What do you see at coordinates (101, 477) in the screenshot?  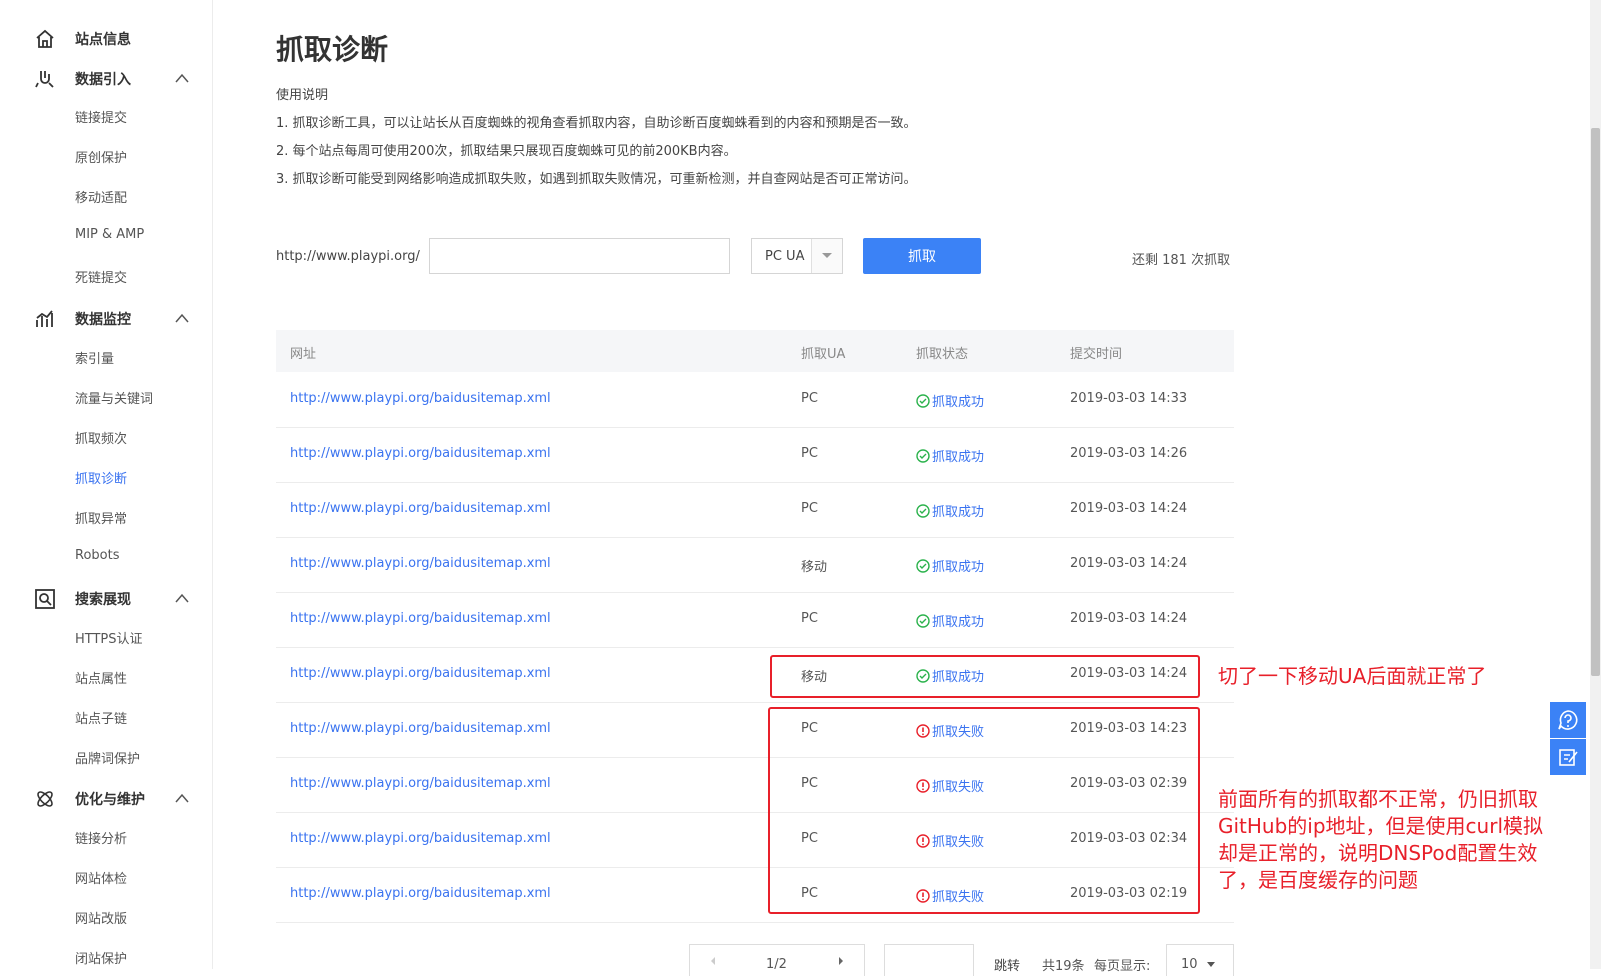 I see `sidebar-item-crawl-diagnosis: 抓取诊断` at bounding box center [101, 477].